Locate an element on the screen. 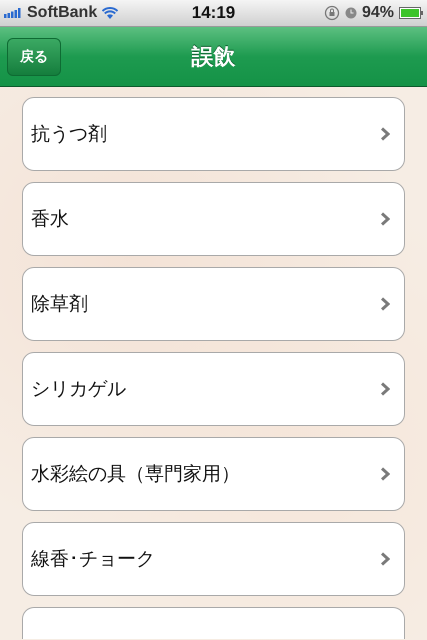 This screenshot has width=427, height=640. item-label: 香水 is located at coordinates (50, 219).